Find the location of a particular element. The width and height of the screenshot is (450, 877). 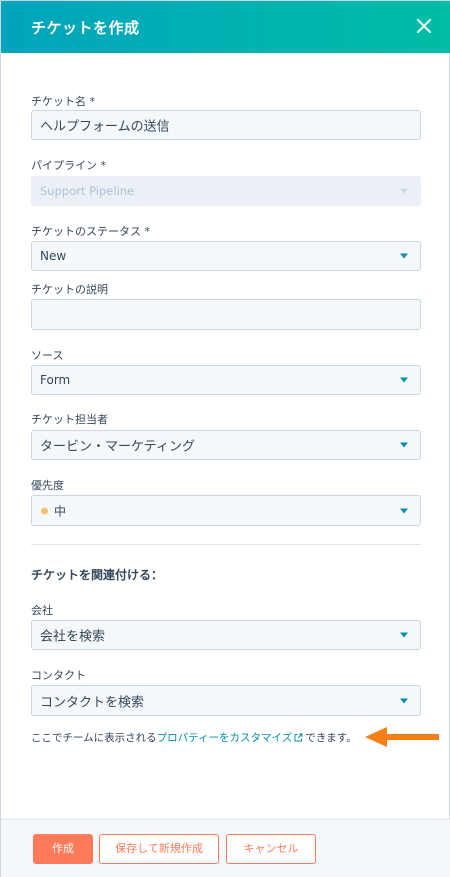

hint-prefix: ここでチームに表示される is located at coordinates (94, 738).